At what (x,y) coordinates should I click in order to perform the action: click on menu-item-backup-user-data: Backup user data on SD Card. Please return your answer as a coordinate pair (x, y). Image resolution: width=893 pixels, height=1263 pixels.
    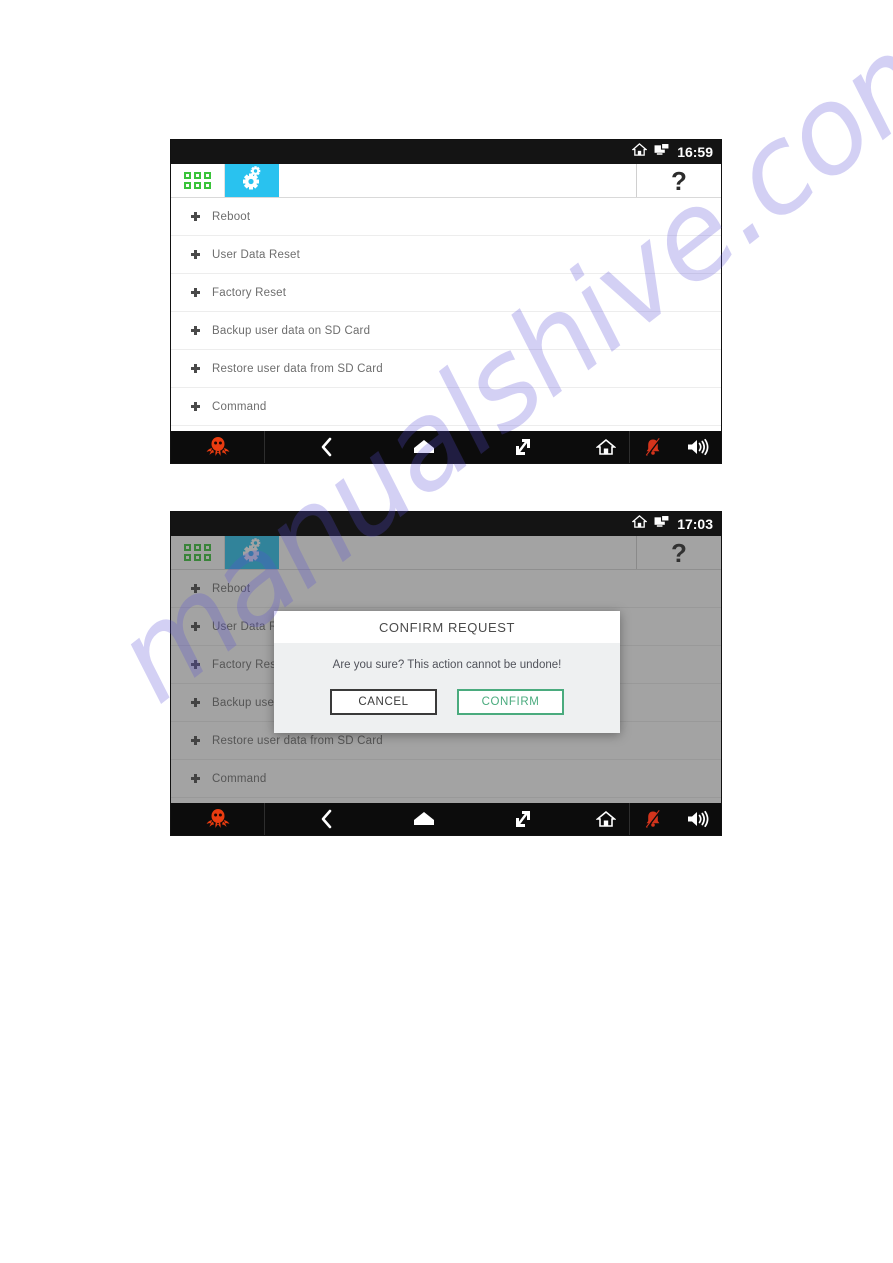
    Looking at the image, I should click on (446, 331).